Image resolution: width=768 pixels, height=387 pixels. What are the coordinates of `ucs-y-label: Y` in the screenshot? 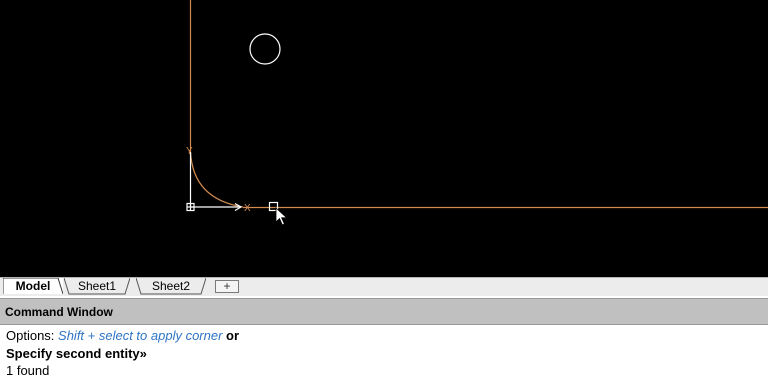 It's located at (189, 151).